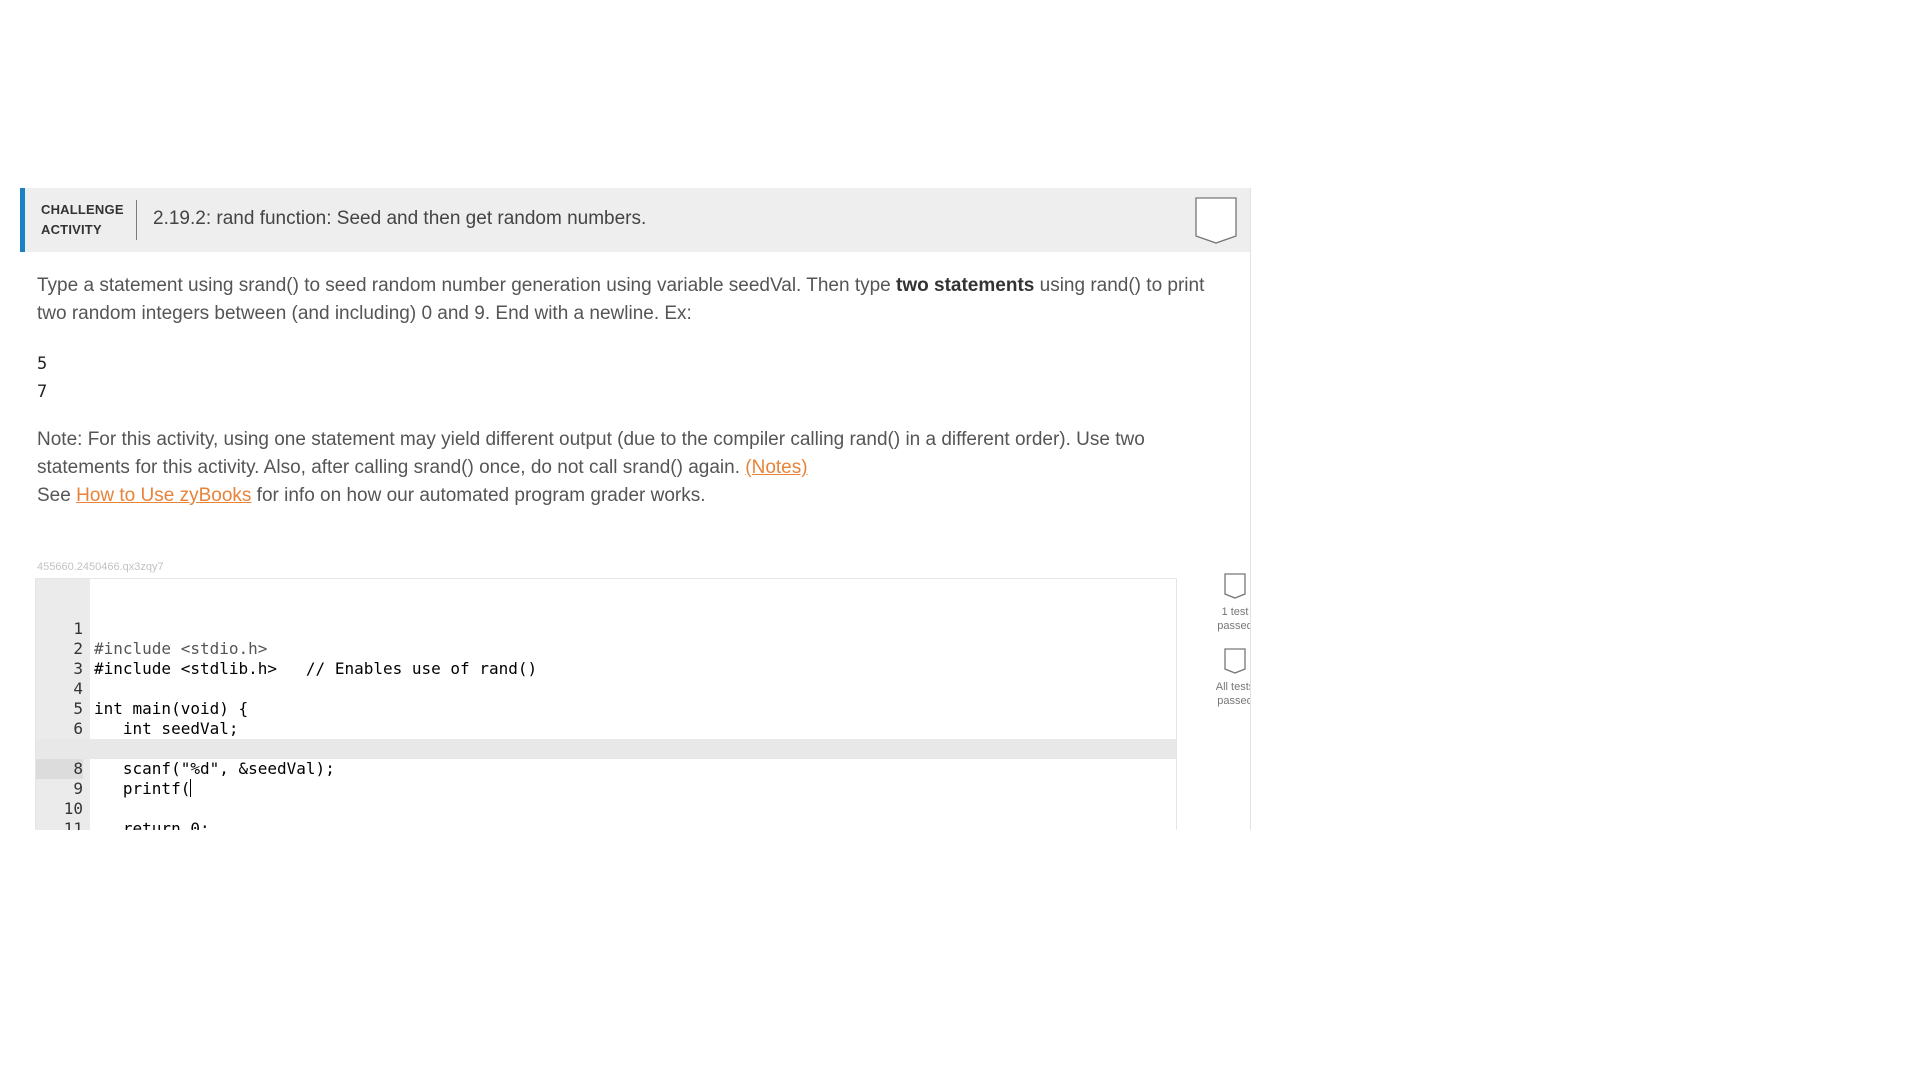 The height and width of the screenshot is (1080, 1920). Describe the element at coordinates (42, 378) in the screenshot. I see `example-output: 5 7` at that location.